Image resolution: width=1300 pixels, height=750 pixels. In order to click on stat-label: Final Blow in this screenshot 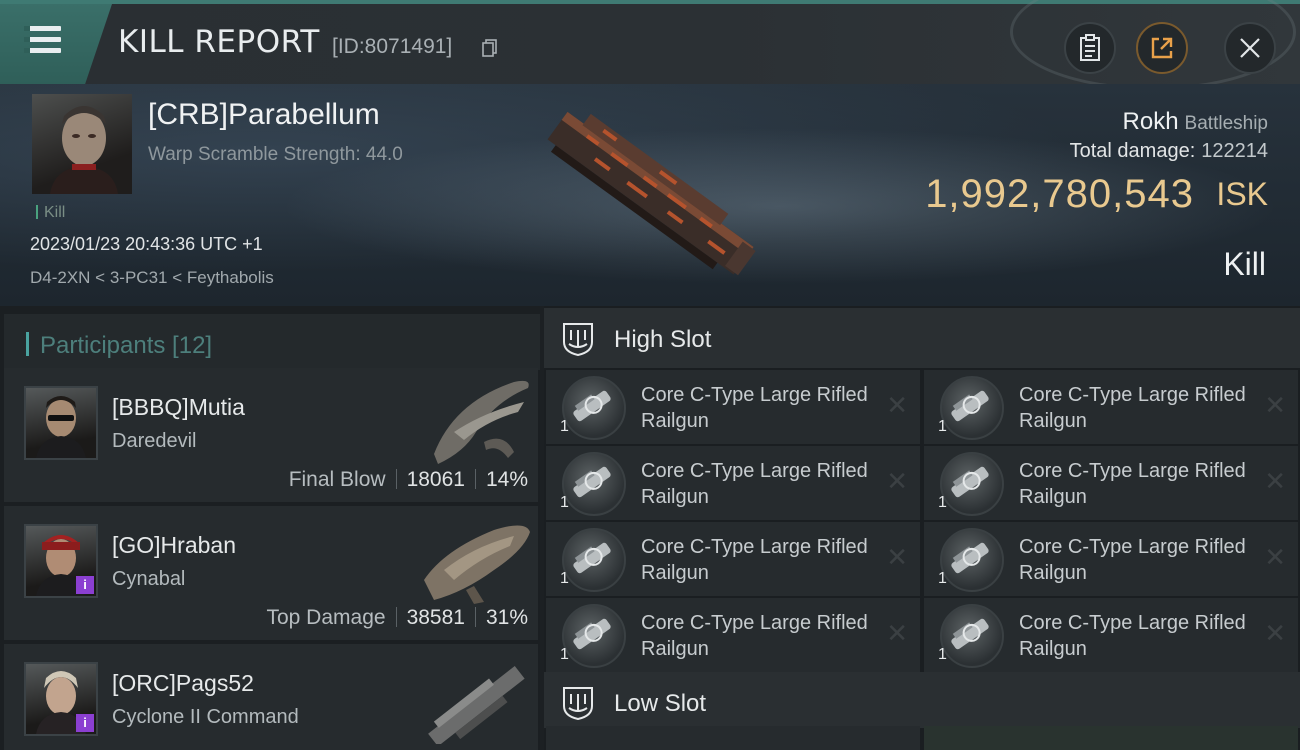, I will do `click(337, 479)`.